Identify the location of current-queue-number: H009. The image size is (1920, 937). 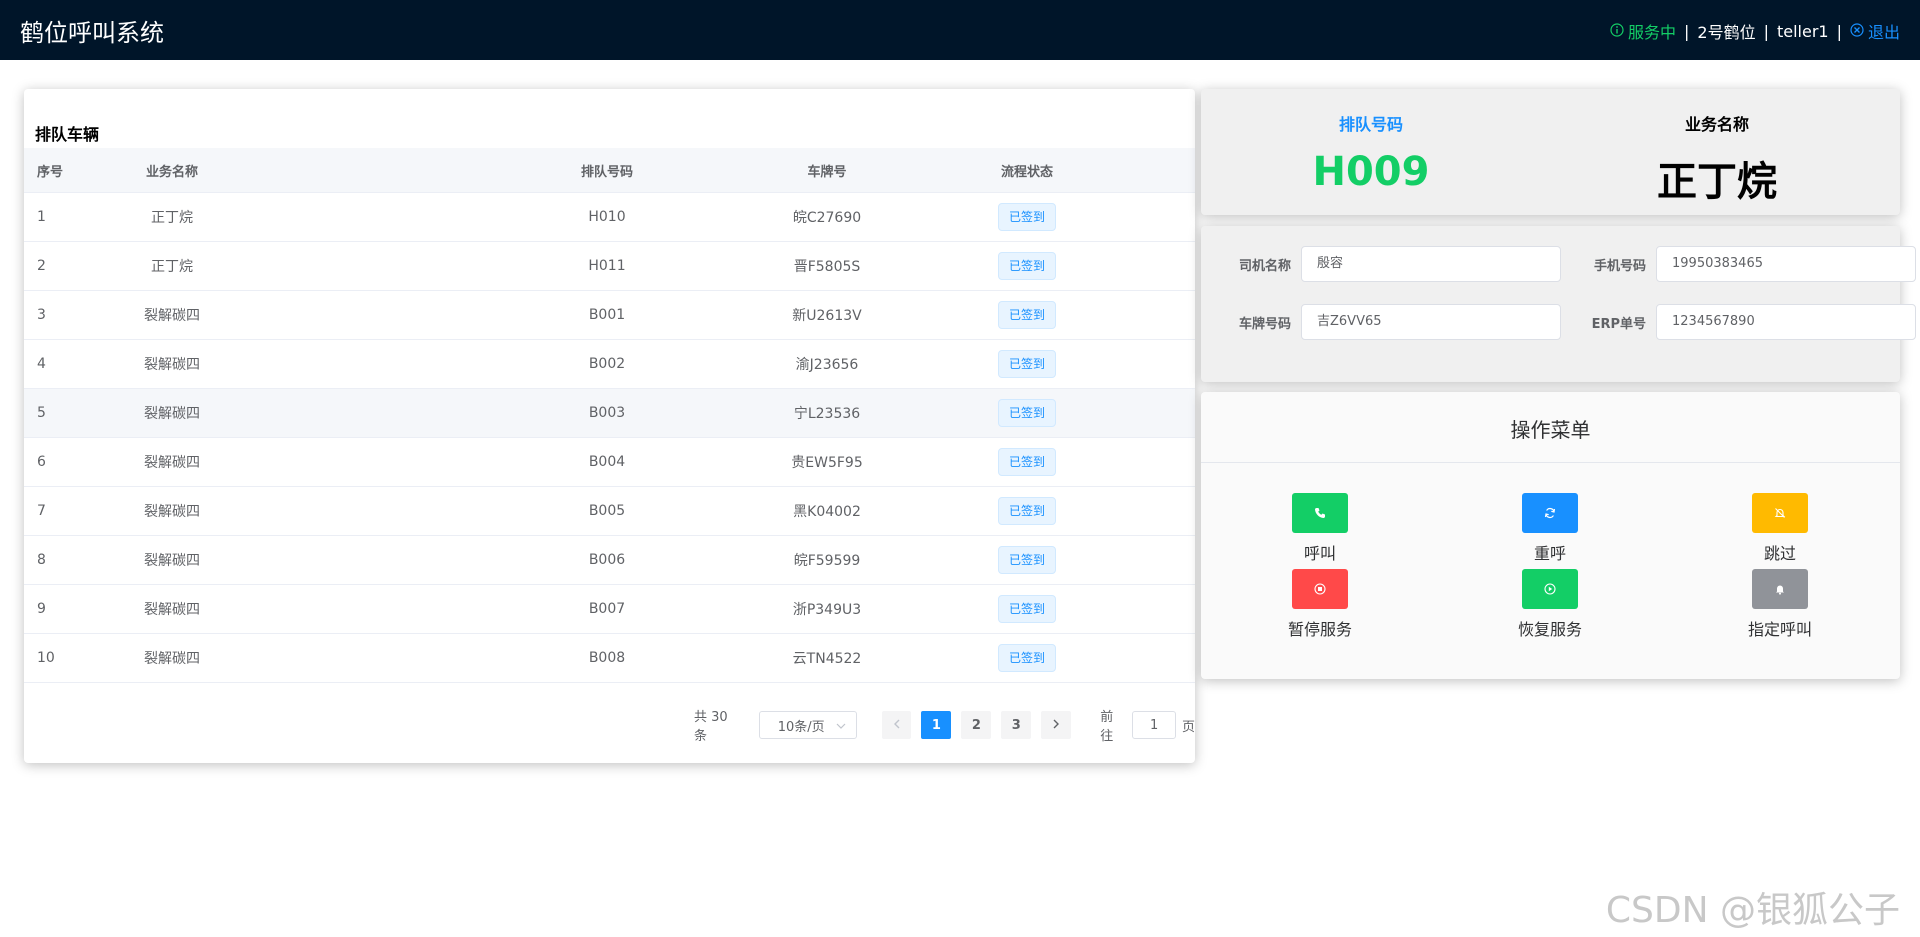
(1371, 172).